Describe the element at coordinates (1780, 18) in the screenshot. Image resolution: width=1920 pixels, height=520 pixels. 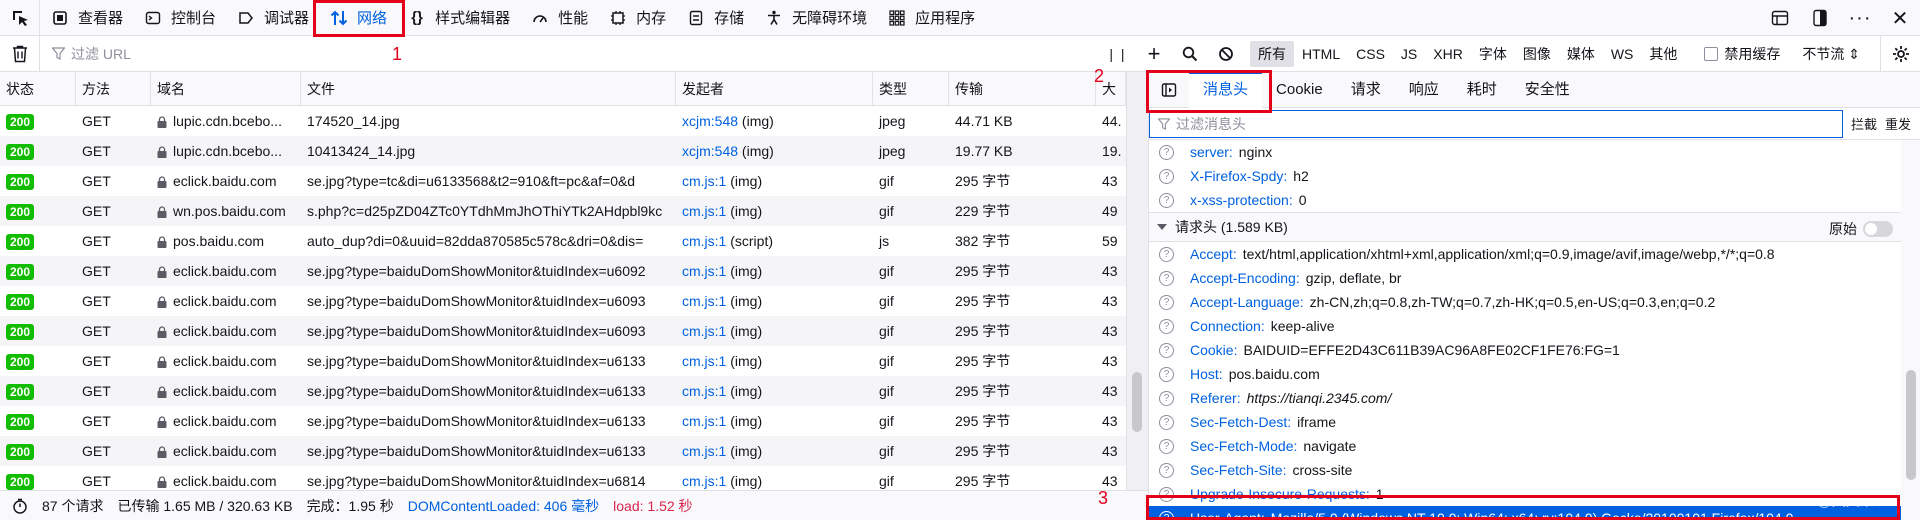
I see `toggle-split-console-button` at that location.